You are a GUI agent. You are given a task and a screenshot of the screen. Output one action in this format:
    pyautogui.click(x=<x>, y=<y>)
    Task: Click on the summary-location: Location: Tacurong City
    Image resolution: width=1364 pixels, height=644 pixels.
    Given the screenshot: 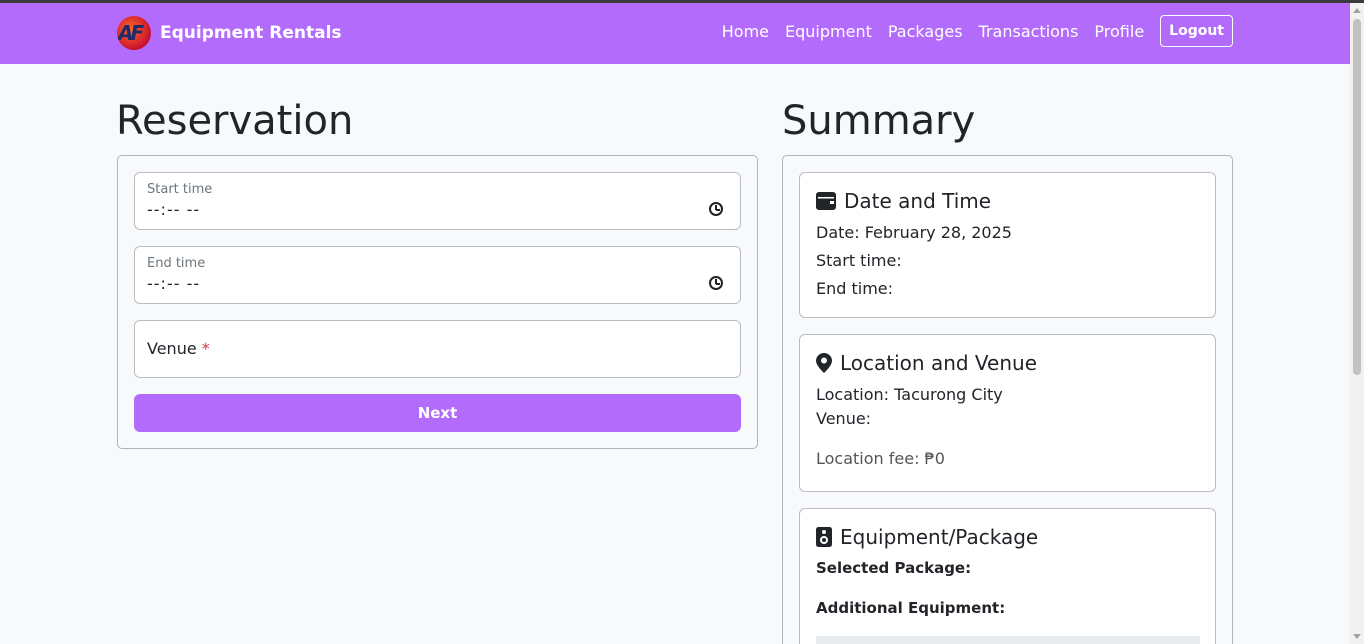 What is the action you would take?
    pyautogui.click(x=909, y=394)
    